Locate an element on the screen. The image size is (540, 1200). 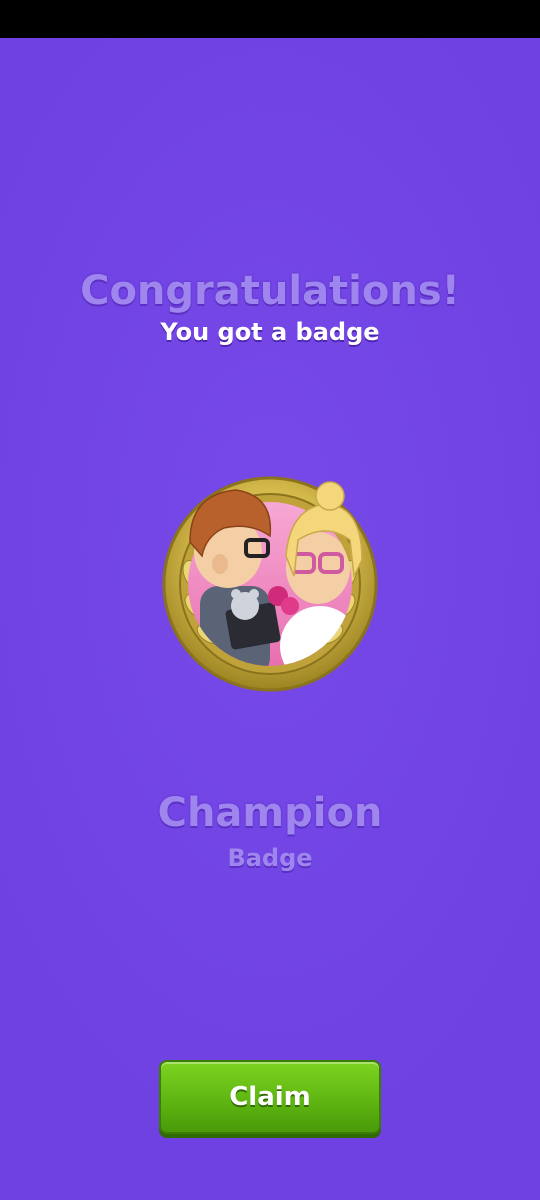
status-bar is located at coordinates (270, 19).